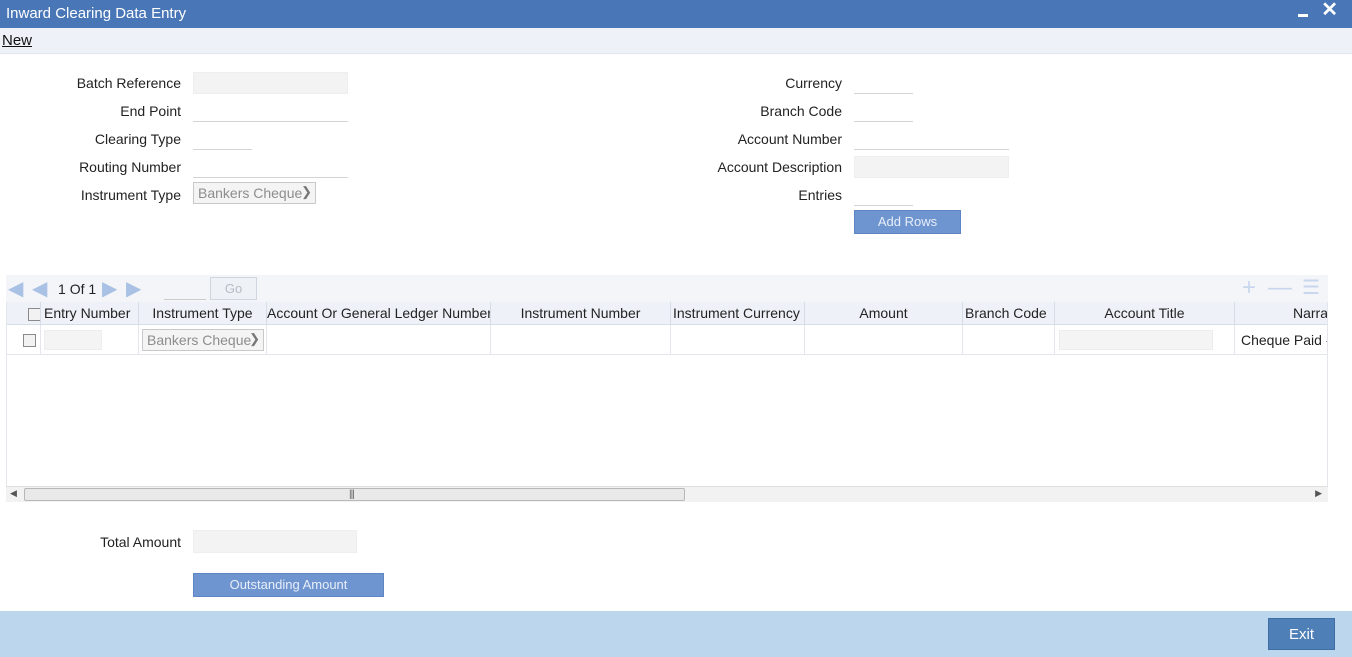  What do you see at coordinates (676, 14) in the screenshot?
I see `window-titlebar: Inward Clearing Data Entry ✕` at bounding box center [676, 14].